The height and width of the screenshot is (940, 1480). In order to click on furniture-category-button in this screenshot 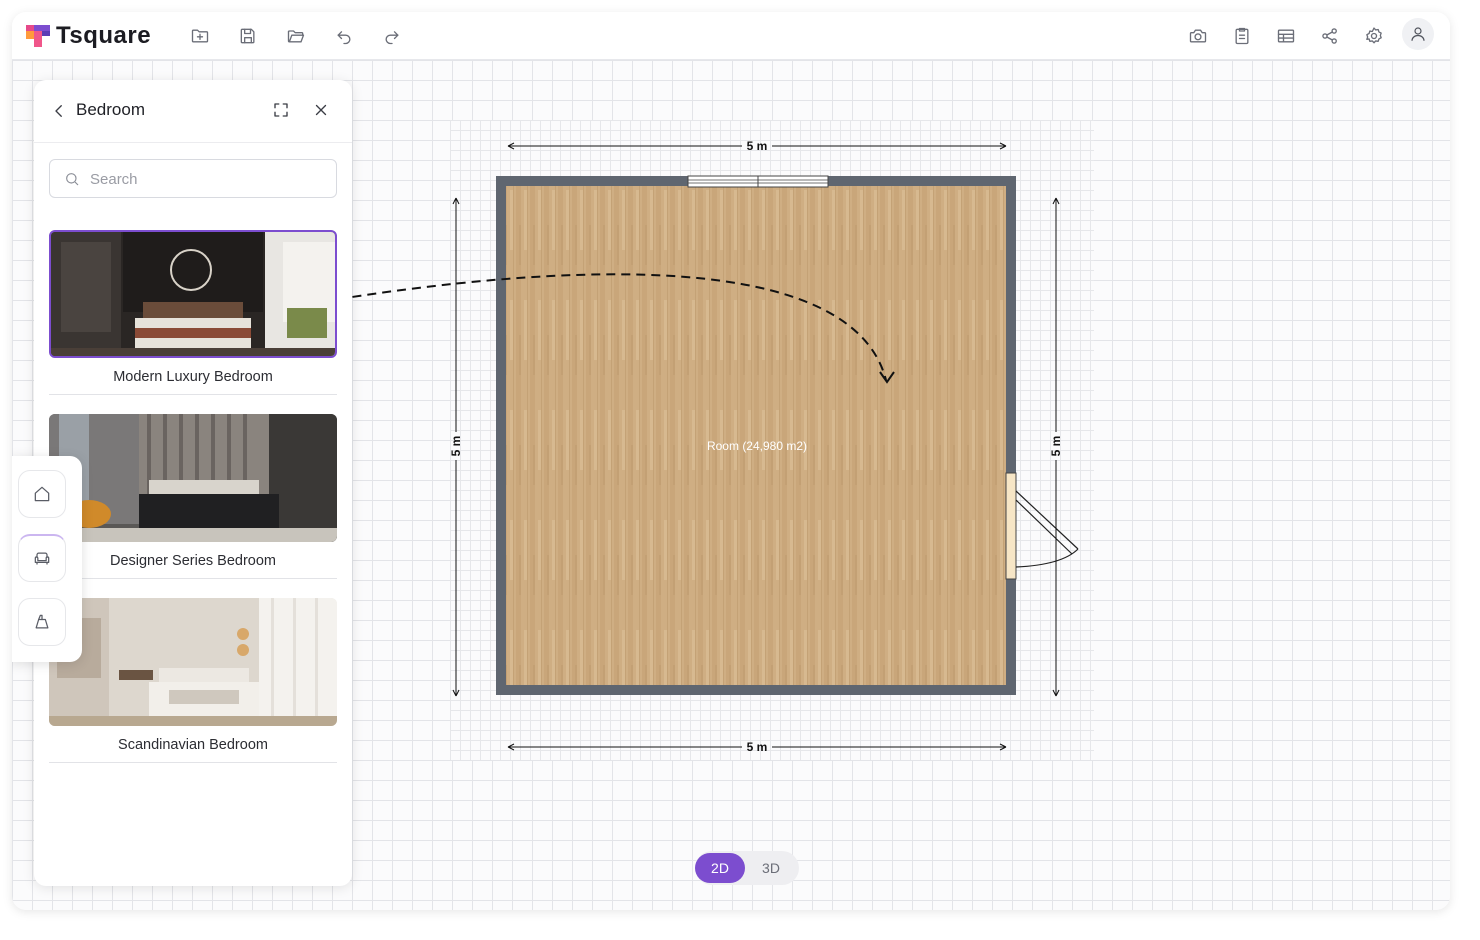, I will do `click(42, 558)`.